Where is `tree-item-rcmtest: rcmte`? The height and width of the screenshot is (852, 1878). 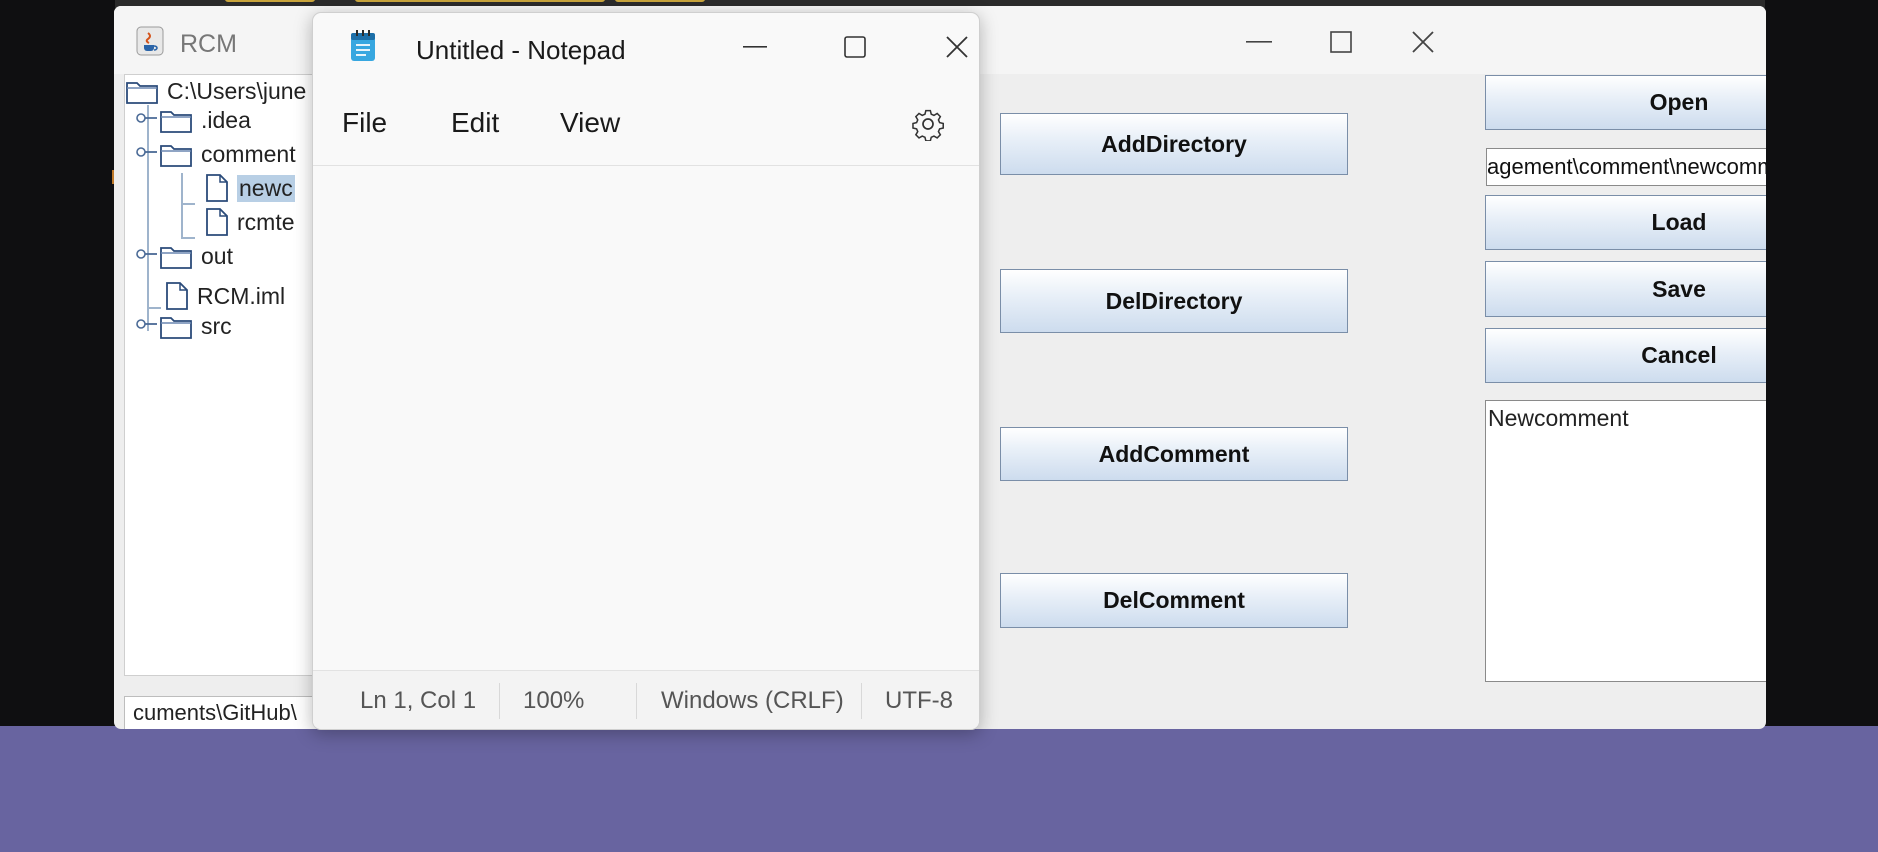 tree-item-rcmtest: rcmte is located at coordinates (250, 222).